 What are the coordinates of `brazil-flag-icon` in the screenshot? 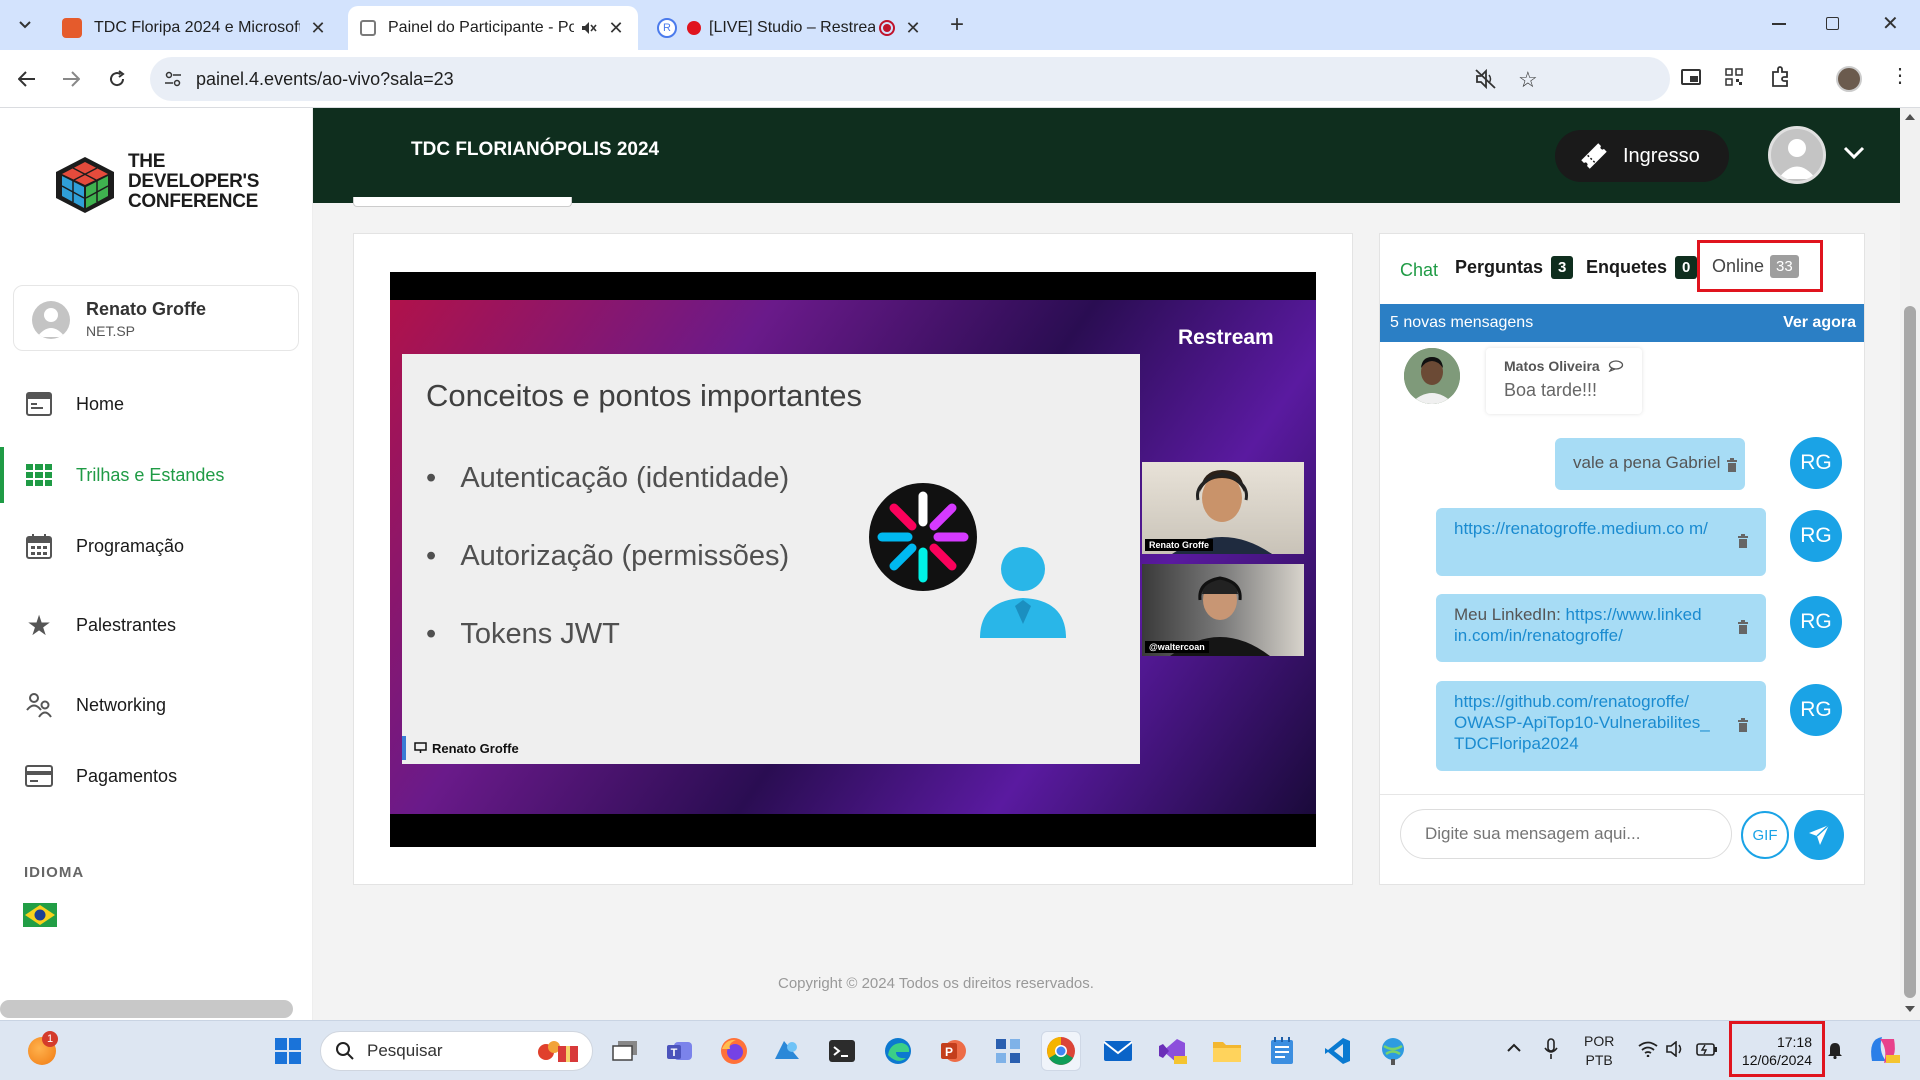 It's located at (40, 915).